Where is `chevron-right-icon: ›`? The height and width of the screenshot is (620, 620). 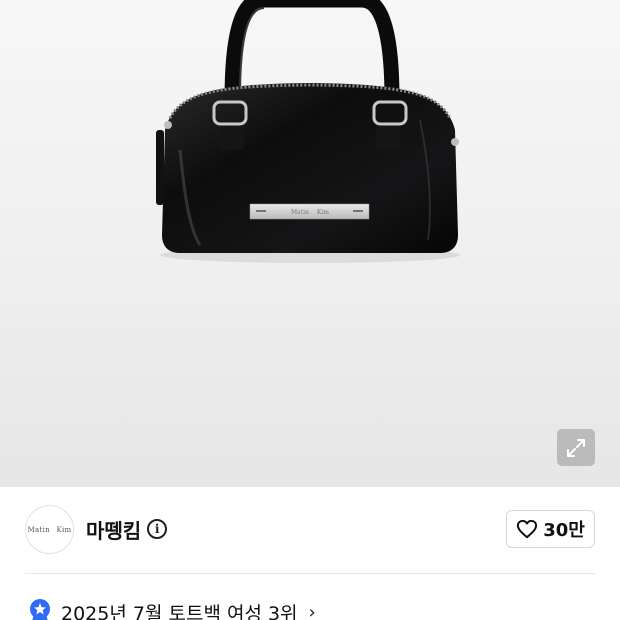 chevron-right-icon: › is located at coordinates (312, 610).